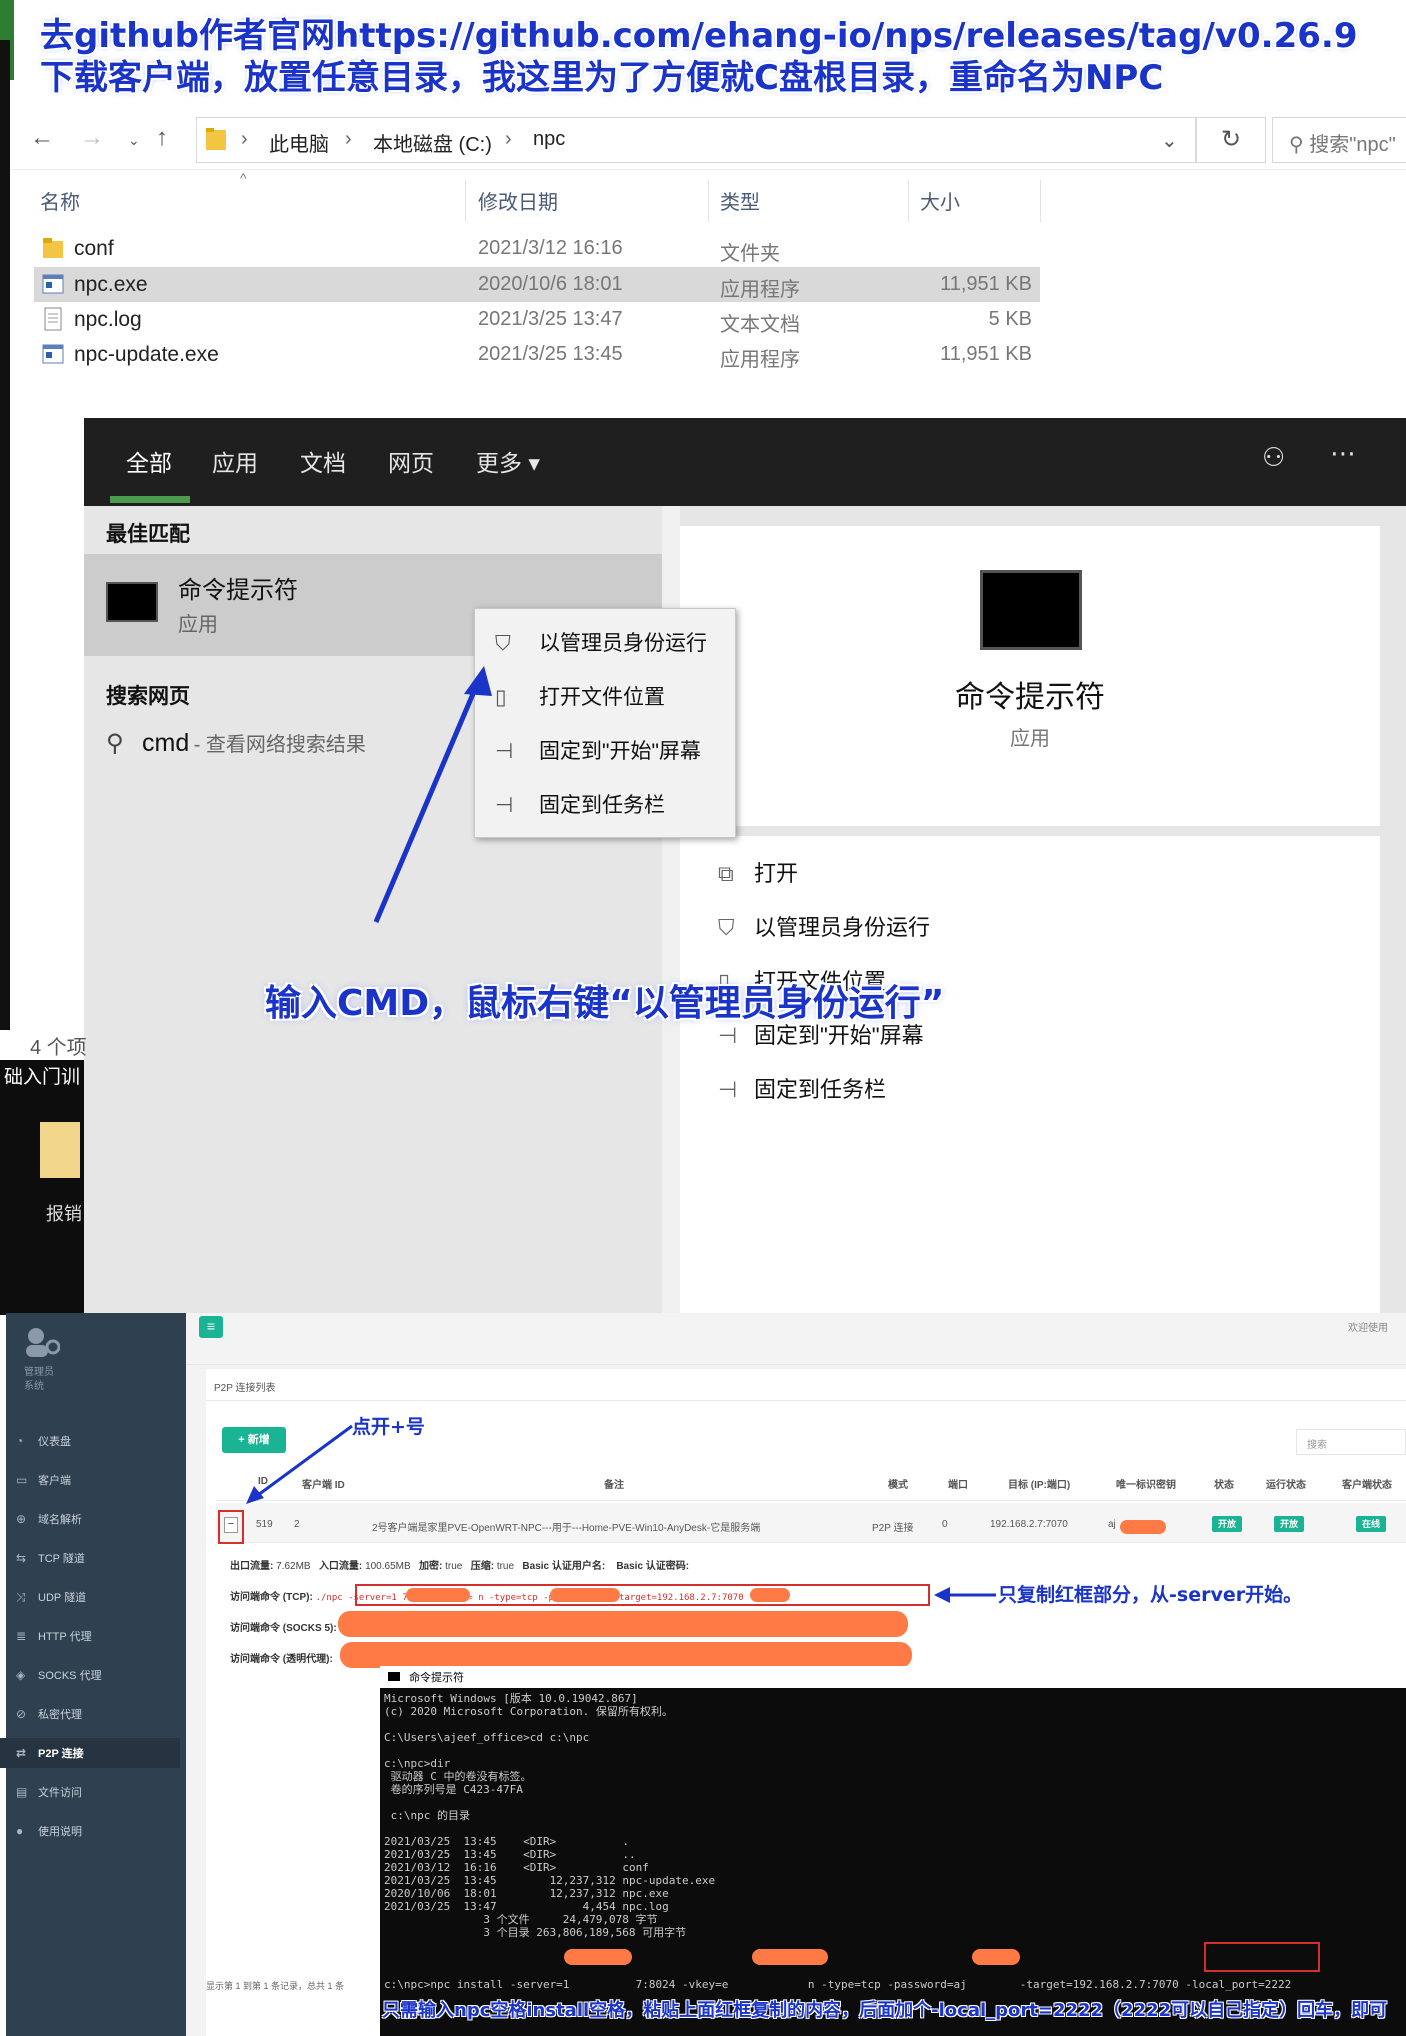  Describe the element at coordinates (149, 461) in the screenshot. I see `tab-all: 全部` at that location.